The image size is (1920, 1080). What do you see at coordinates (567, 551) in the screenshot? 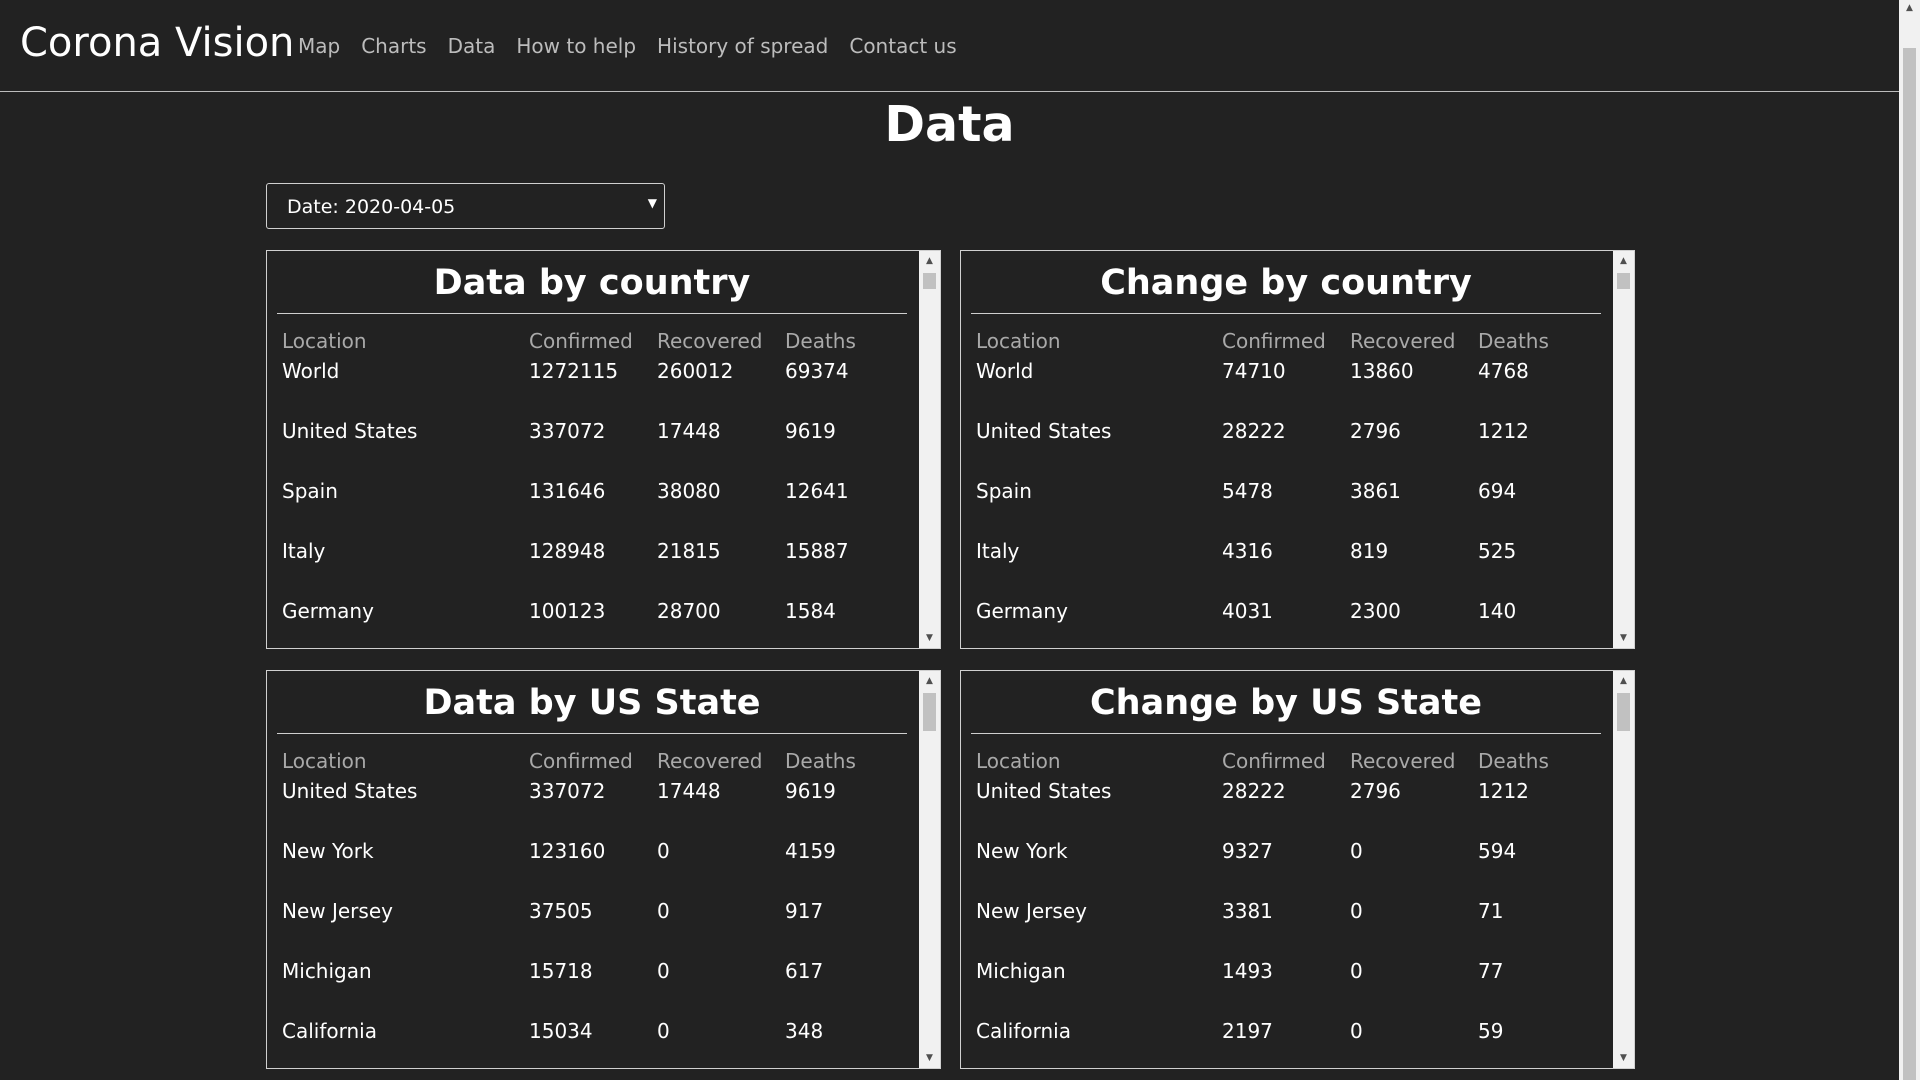
I see `table-cell-confirmed: 128948` at bounding box center [567, 551].